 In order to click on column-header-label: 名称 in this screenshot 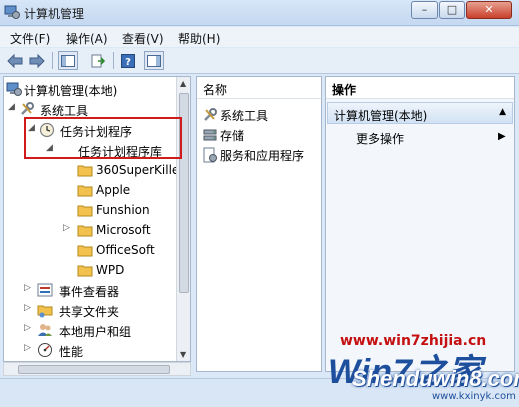, I will do `click(215, 90)`.